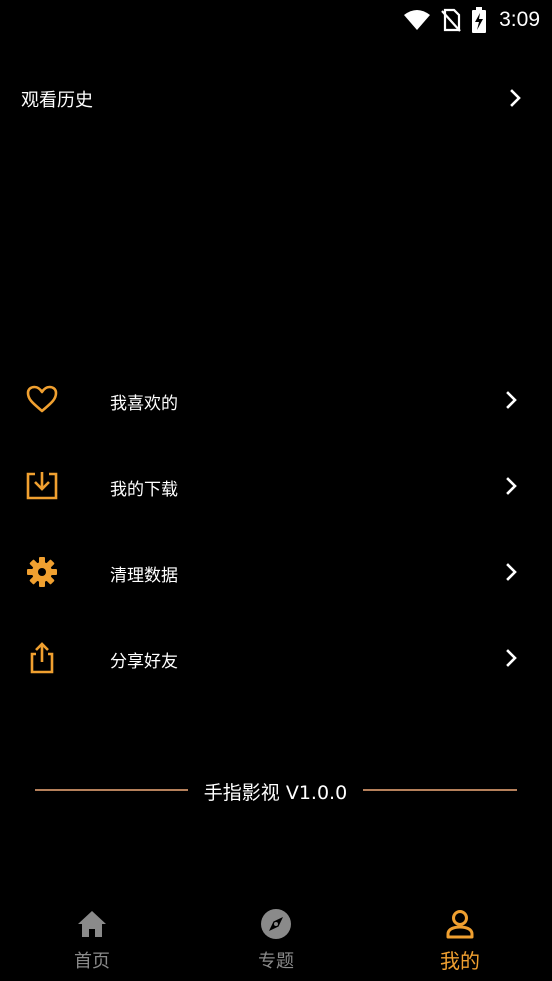 The height and width of the screenshot is (981, 552). I want to click on no-sim-icon, so click(451, 20).